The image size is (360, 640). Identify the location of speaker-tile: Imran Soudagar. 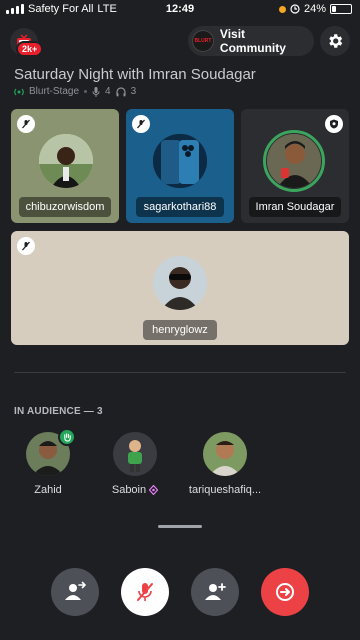
(295, 166).